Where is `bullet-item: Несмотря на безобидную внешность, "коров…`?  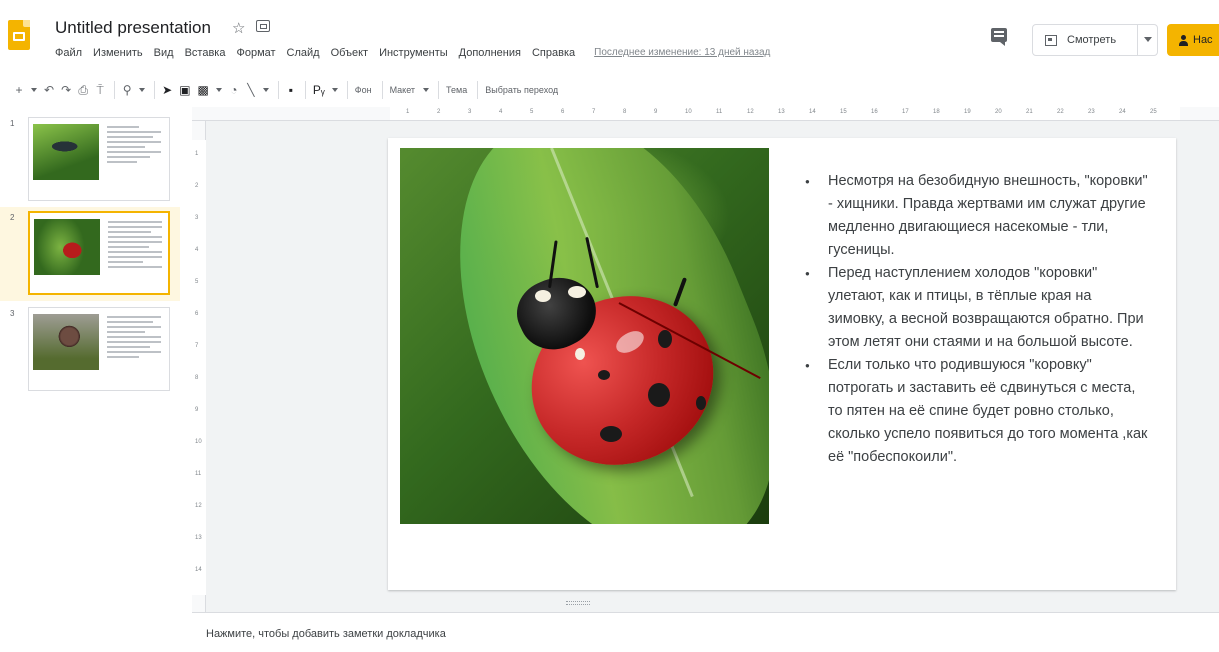
bullet-item: Несмотря на безобидную внешность, "коров… is located at coordinates (973, 216).